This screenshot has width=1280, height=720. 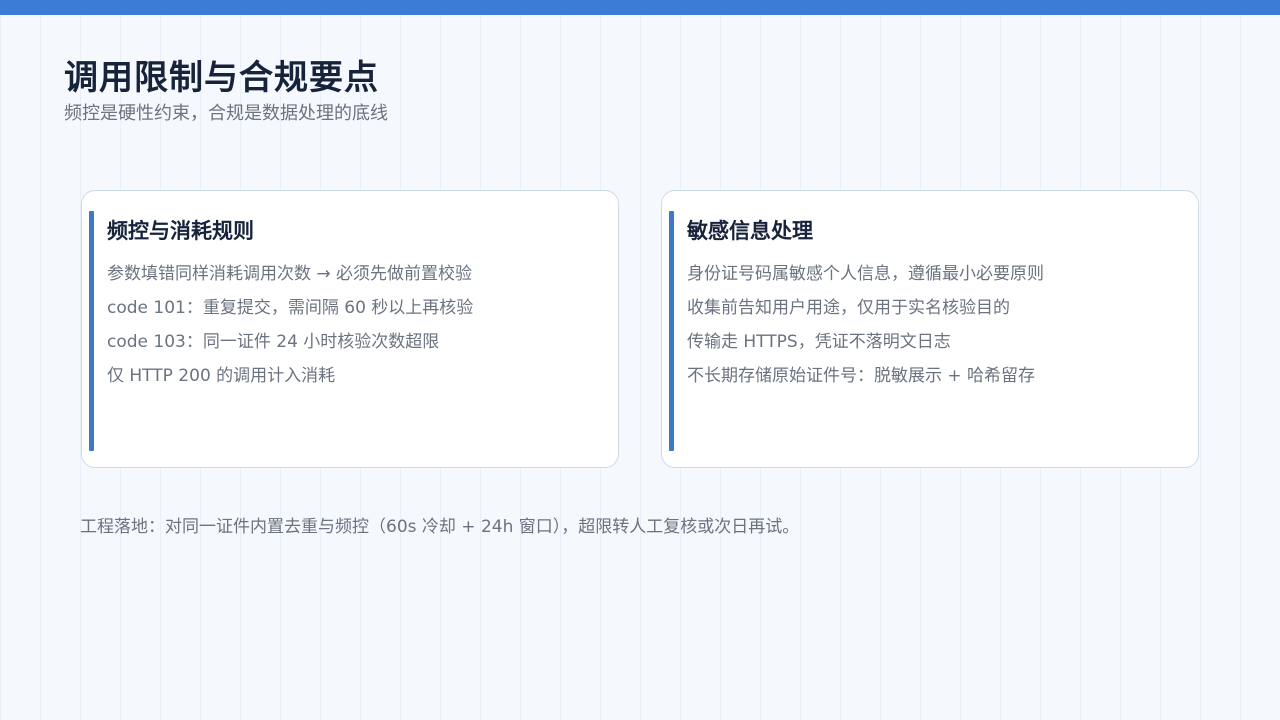 What do you see at coordinates (640, 7) in the screenshot?
I see `top-accent-bar` at bounding box center [640, 7].